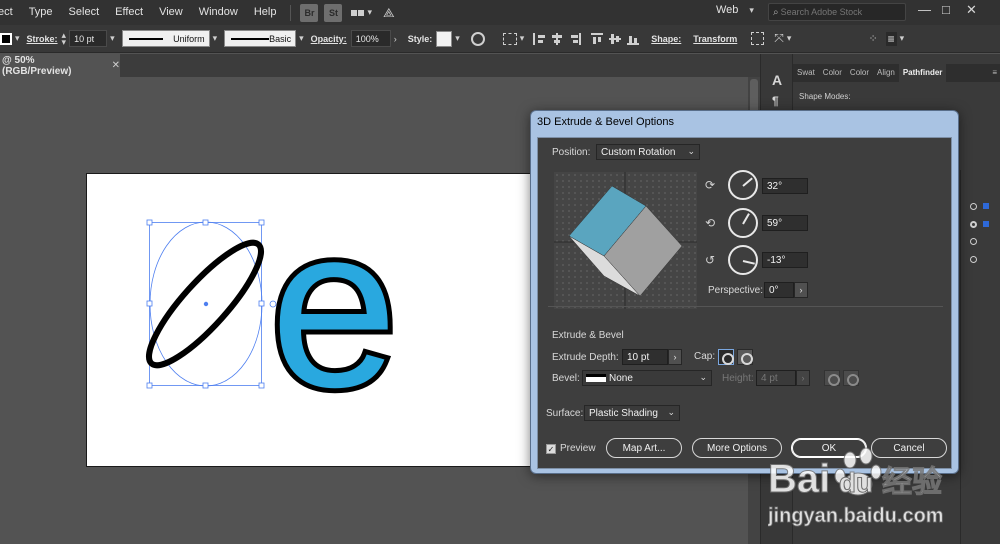 The image size is (1000, 544). Describe the element at coordinates (575, 38) in the screenshot. I see `align-right-icon` at that location.